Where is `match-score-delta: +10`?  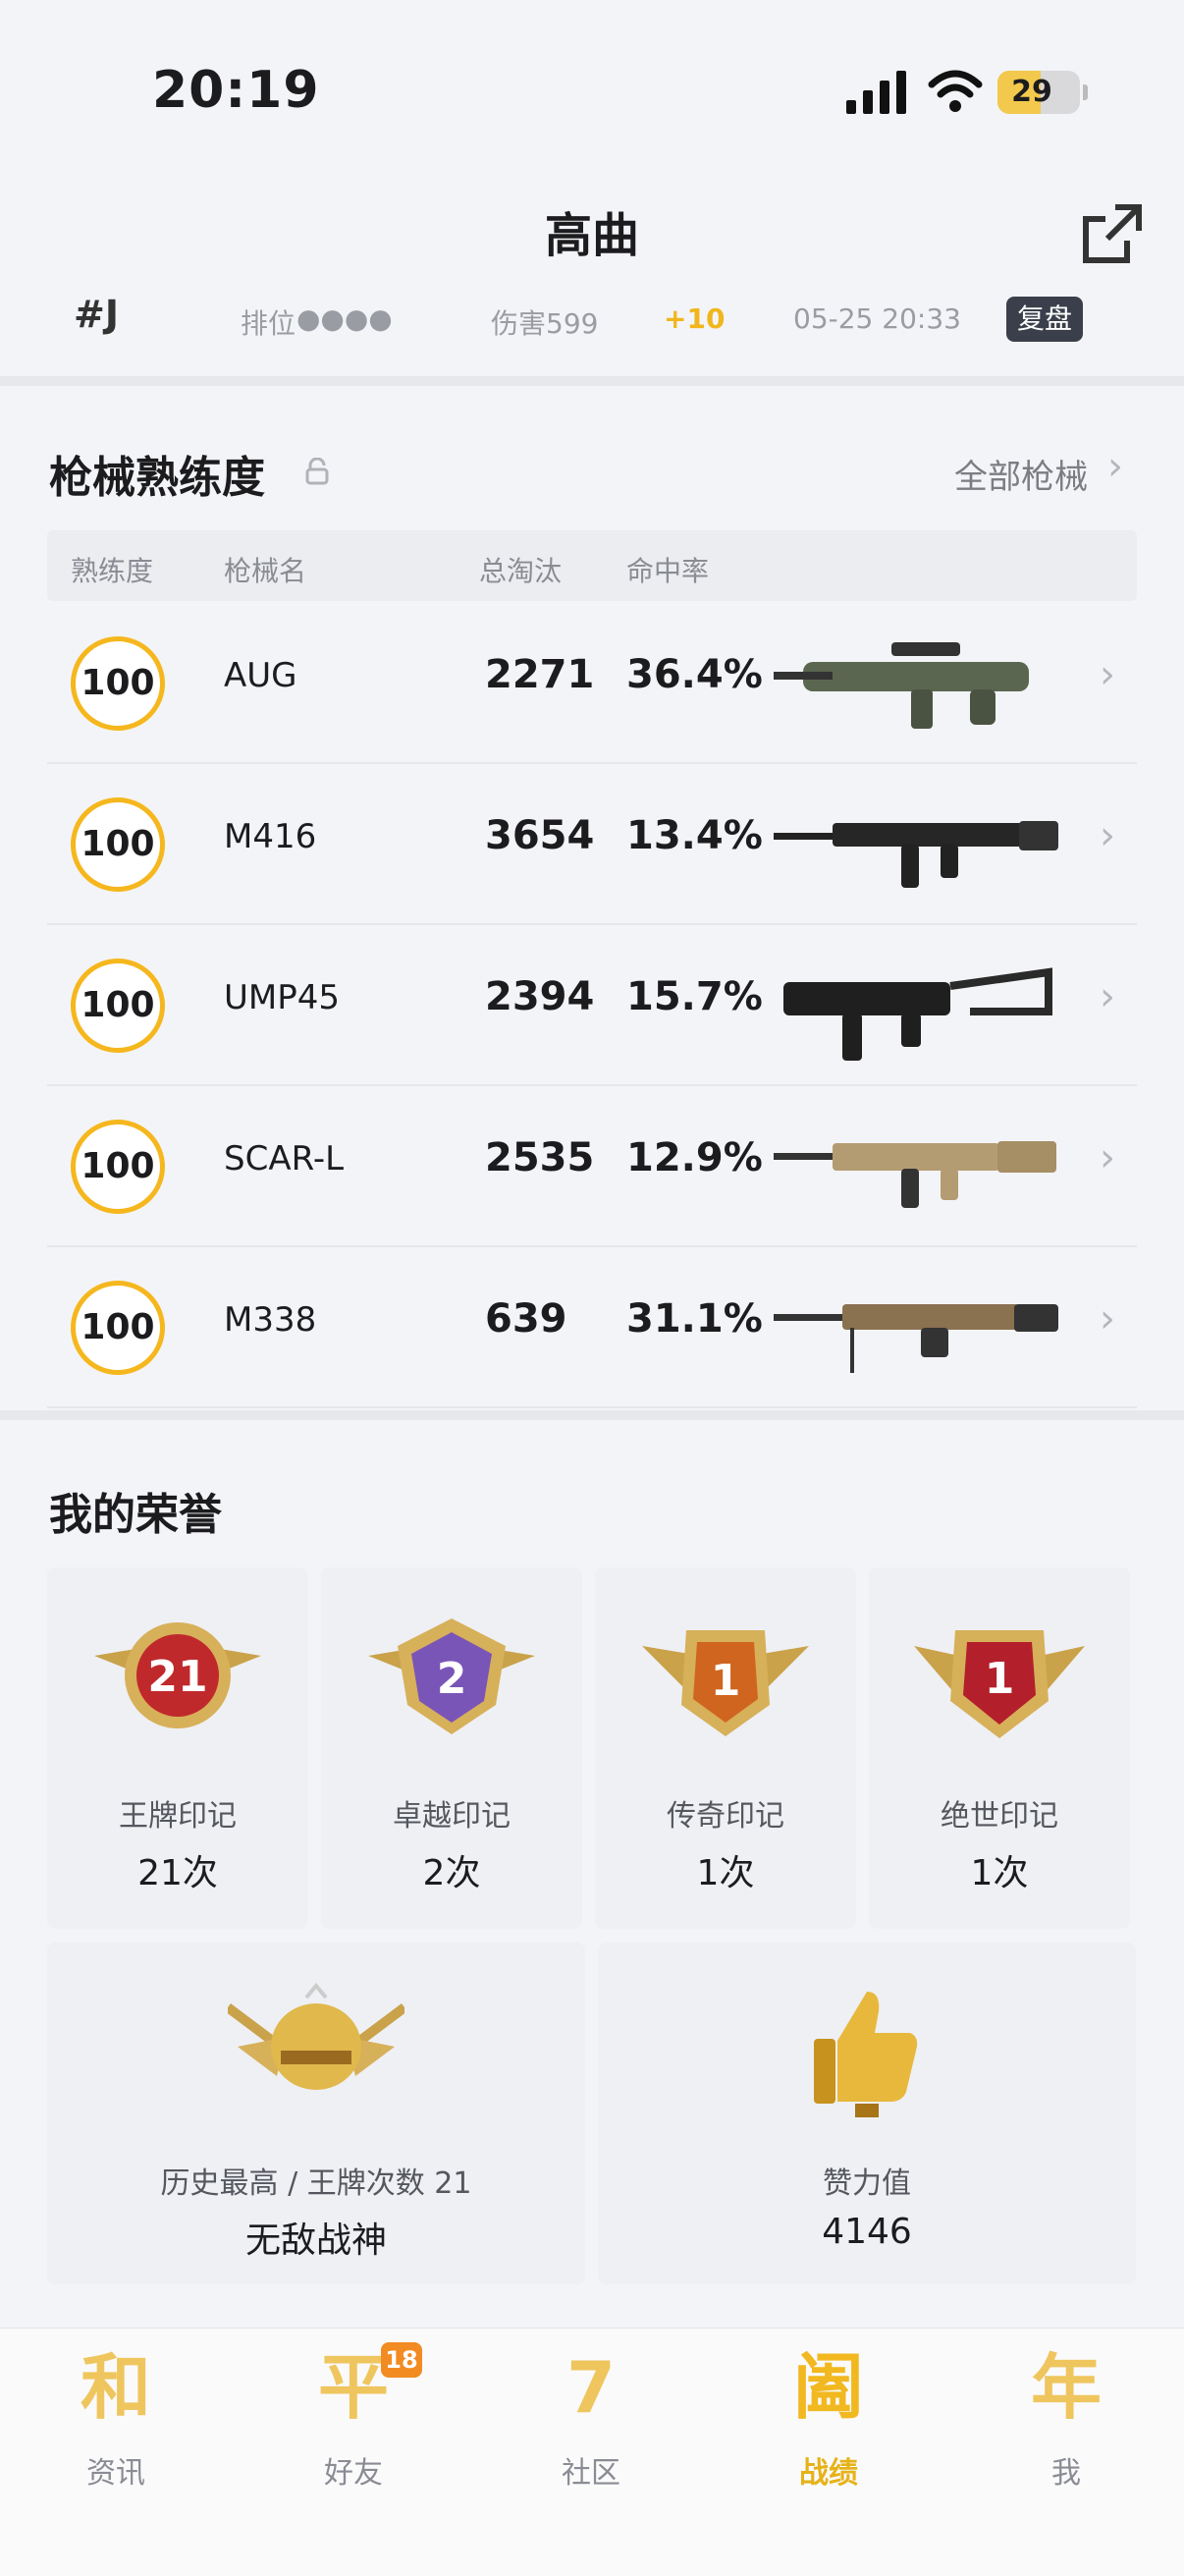 match-score-delta: +10 is located at coordinates (695, 318).